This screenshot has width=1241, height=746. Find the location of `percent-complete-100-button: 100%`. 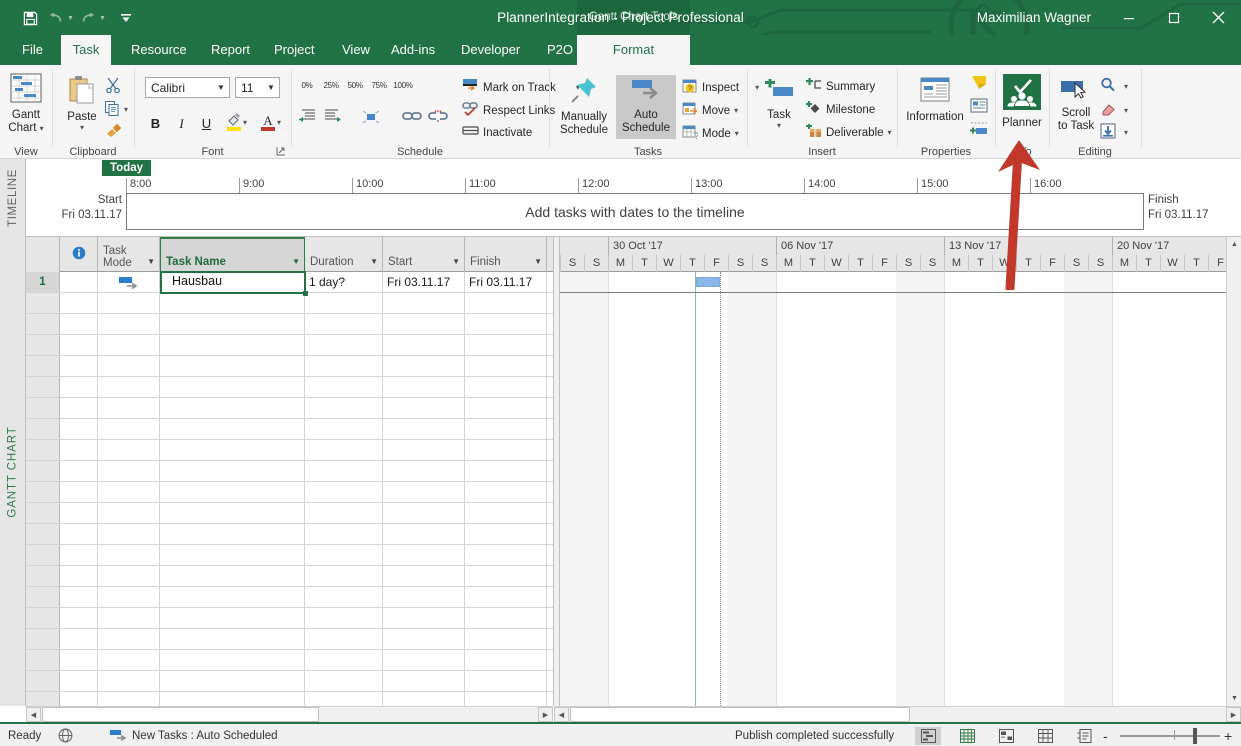

percent-complete-100-button: 100% is located at coordinates (403, 84).